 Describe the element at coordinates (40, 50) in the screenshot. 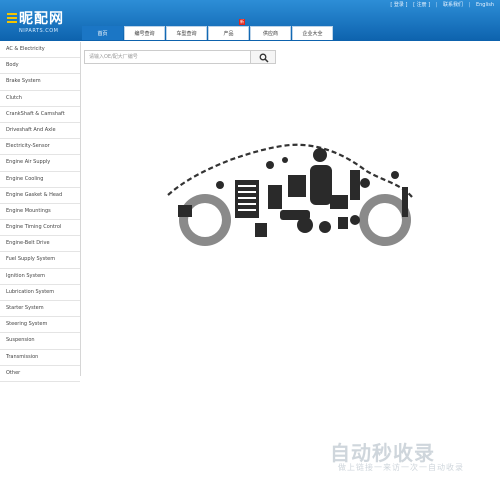

I see `sidebar-item-ac-electricity: AC & Electricity` at that location.